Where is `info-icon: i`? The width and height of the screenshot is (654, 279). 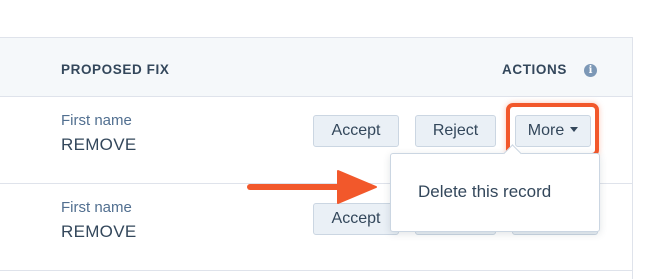 info-icon: i is located at coordinates (590, 70).